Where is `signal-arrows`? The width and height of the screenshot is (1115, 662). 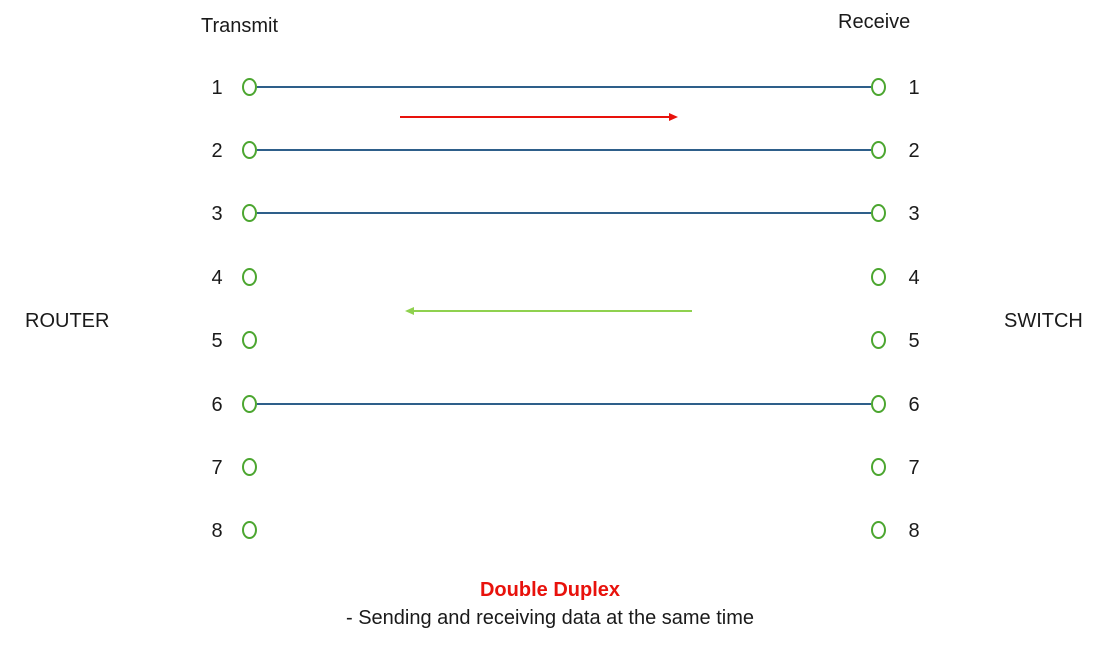 signal-arrows is located at coordinates (546, 214).